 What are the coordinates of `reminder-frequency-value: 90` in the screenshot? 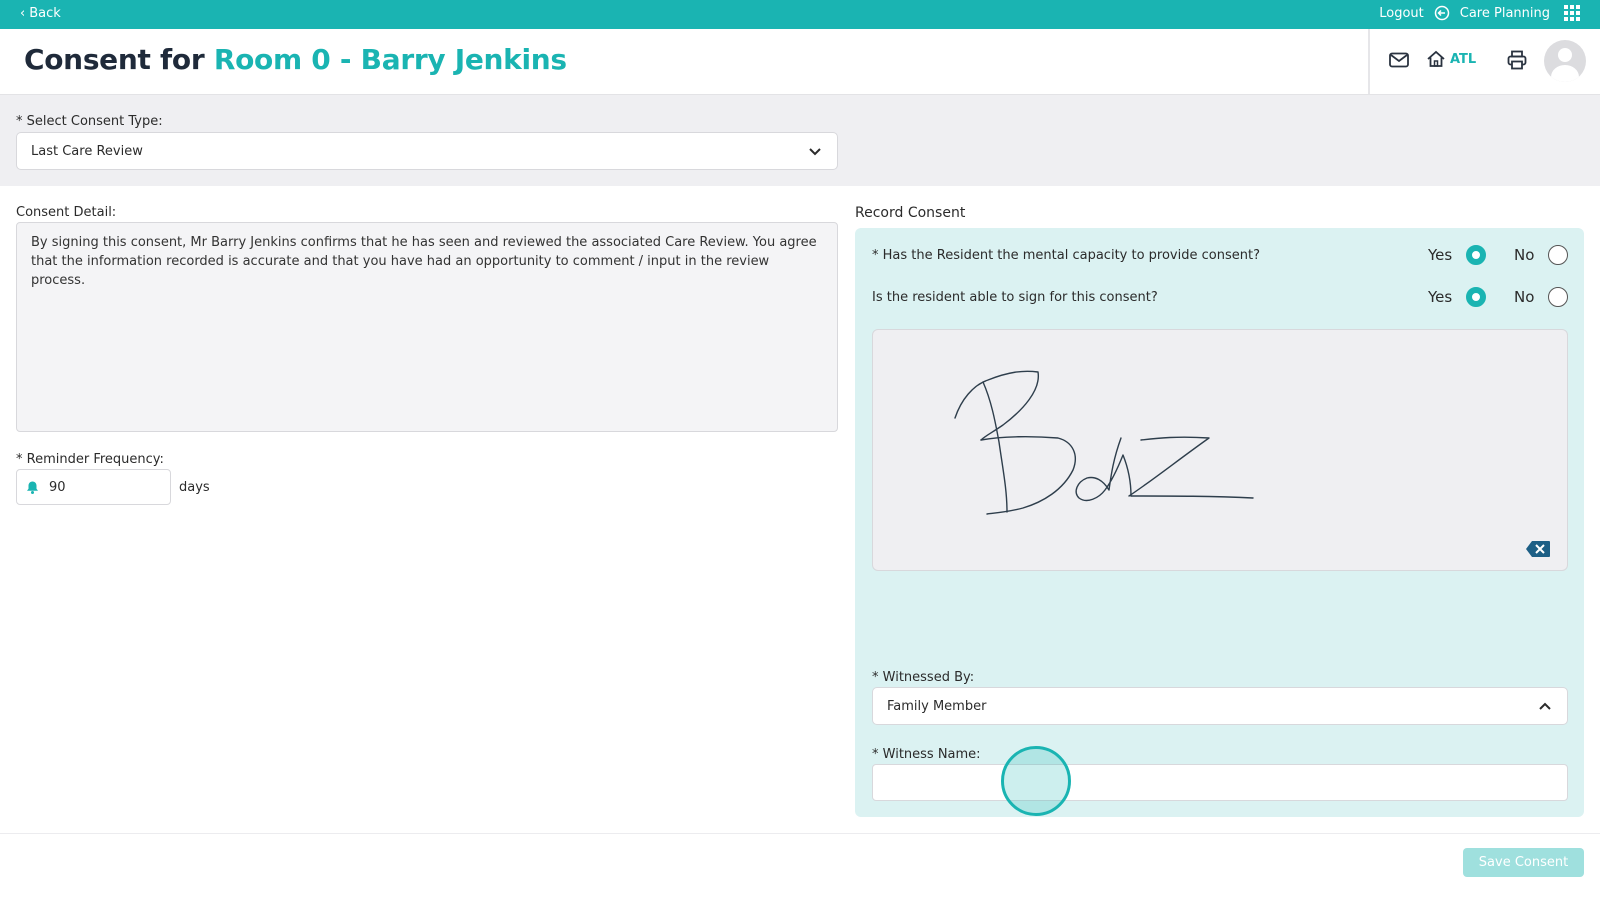 It's located at (57, 487).